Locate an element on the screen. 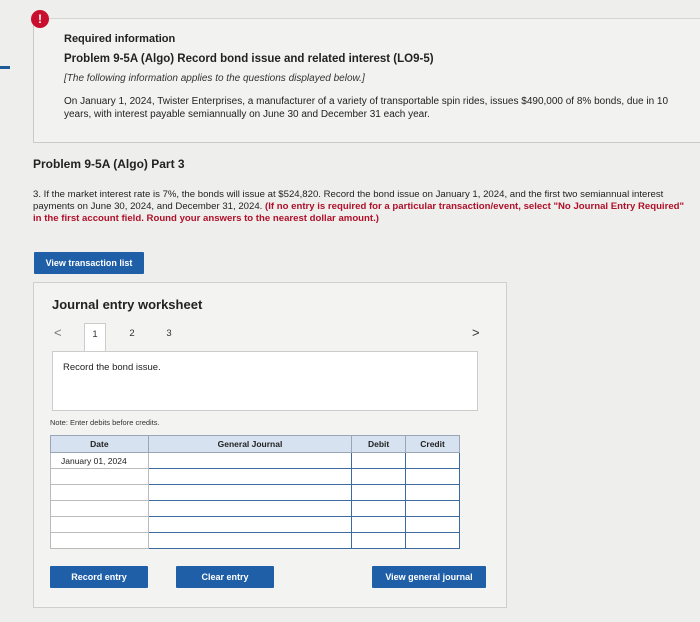 The image size is (700, 622). journal-header-row: Date General Journal Debit Credit is located at coordinates (255, 444).